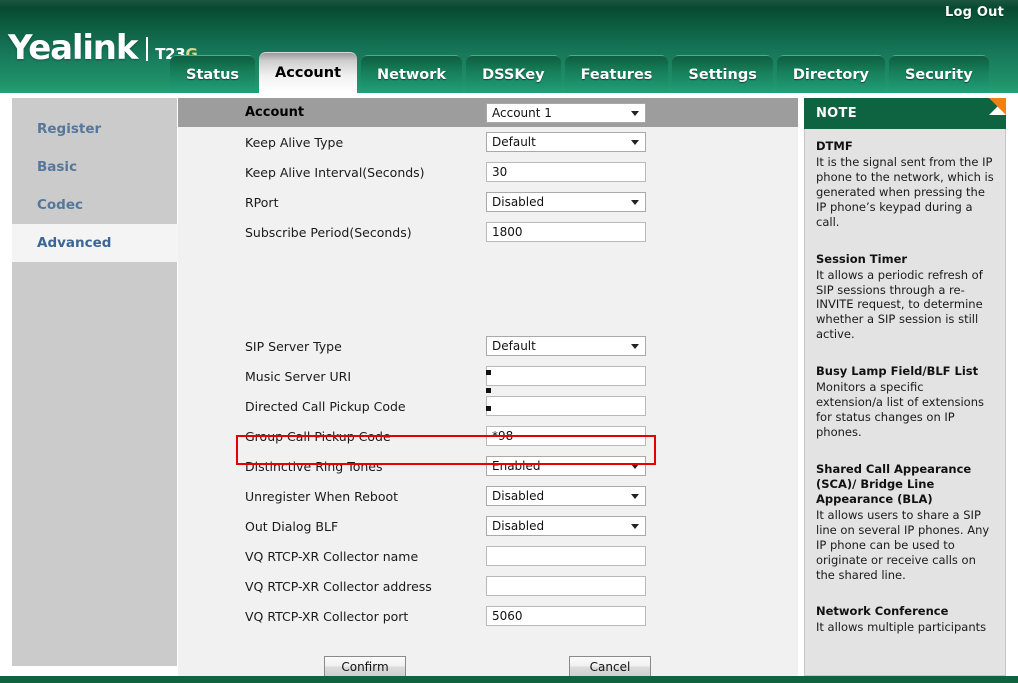  I want to click on form-row-vq-rtcp-xr-collector-address: VQ RTCP-XR Collector address, so click(488, 586).